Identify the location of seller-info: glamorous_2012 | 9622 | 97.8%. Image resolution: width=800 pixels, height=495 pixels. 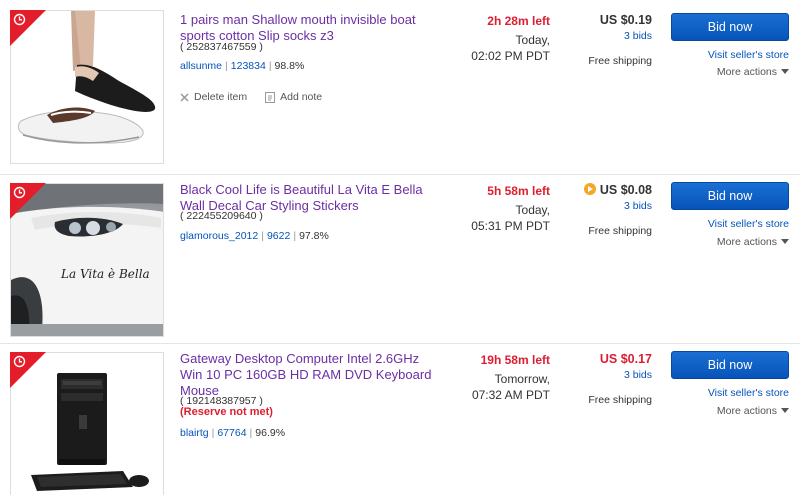
(254, 236).